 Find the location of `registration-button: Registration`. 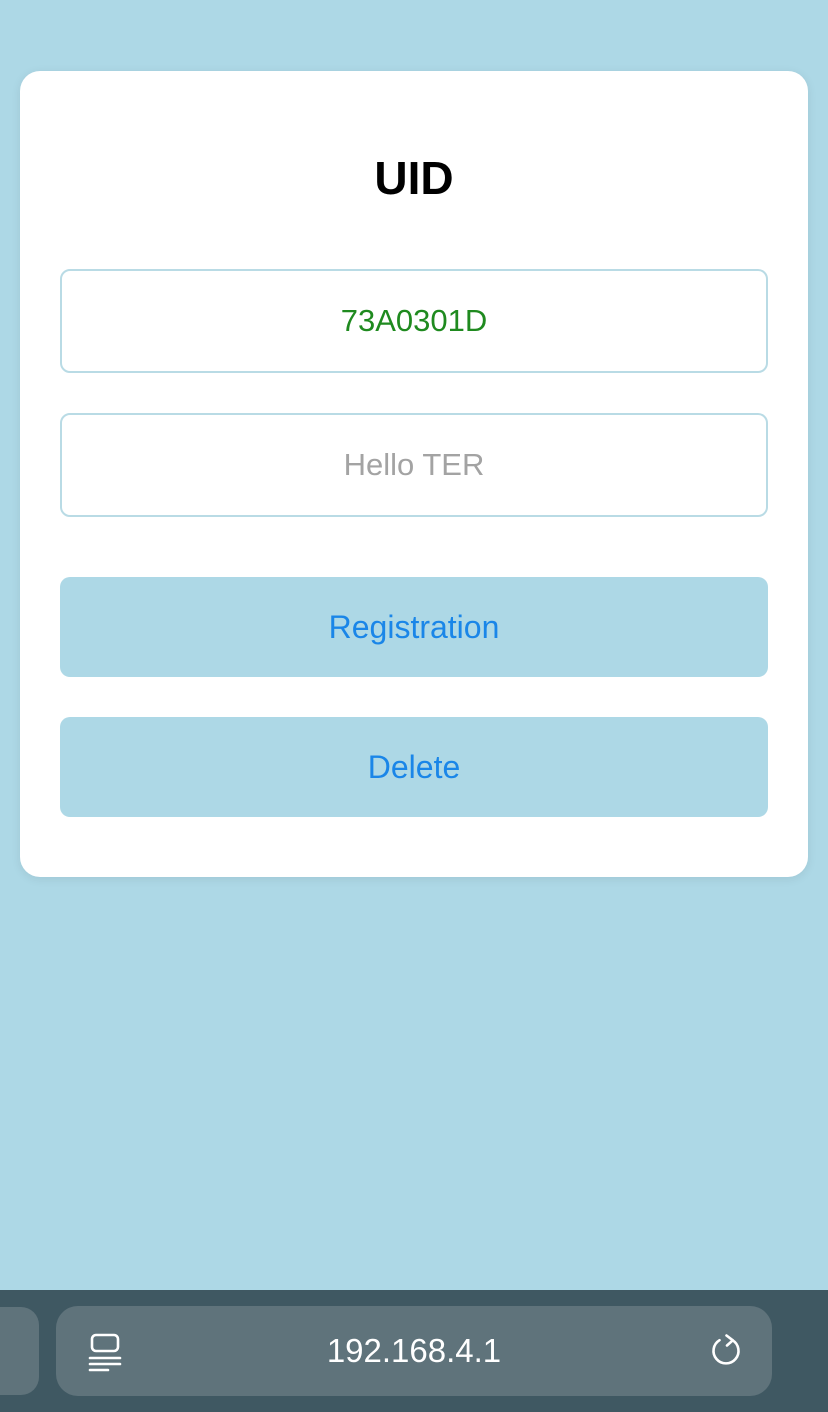

registration-button: Registration is located at coordinates (414, 627).